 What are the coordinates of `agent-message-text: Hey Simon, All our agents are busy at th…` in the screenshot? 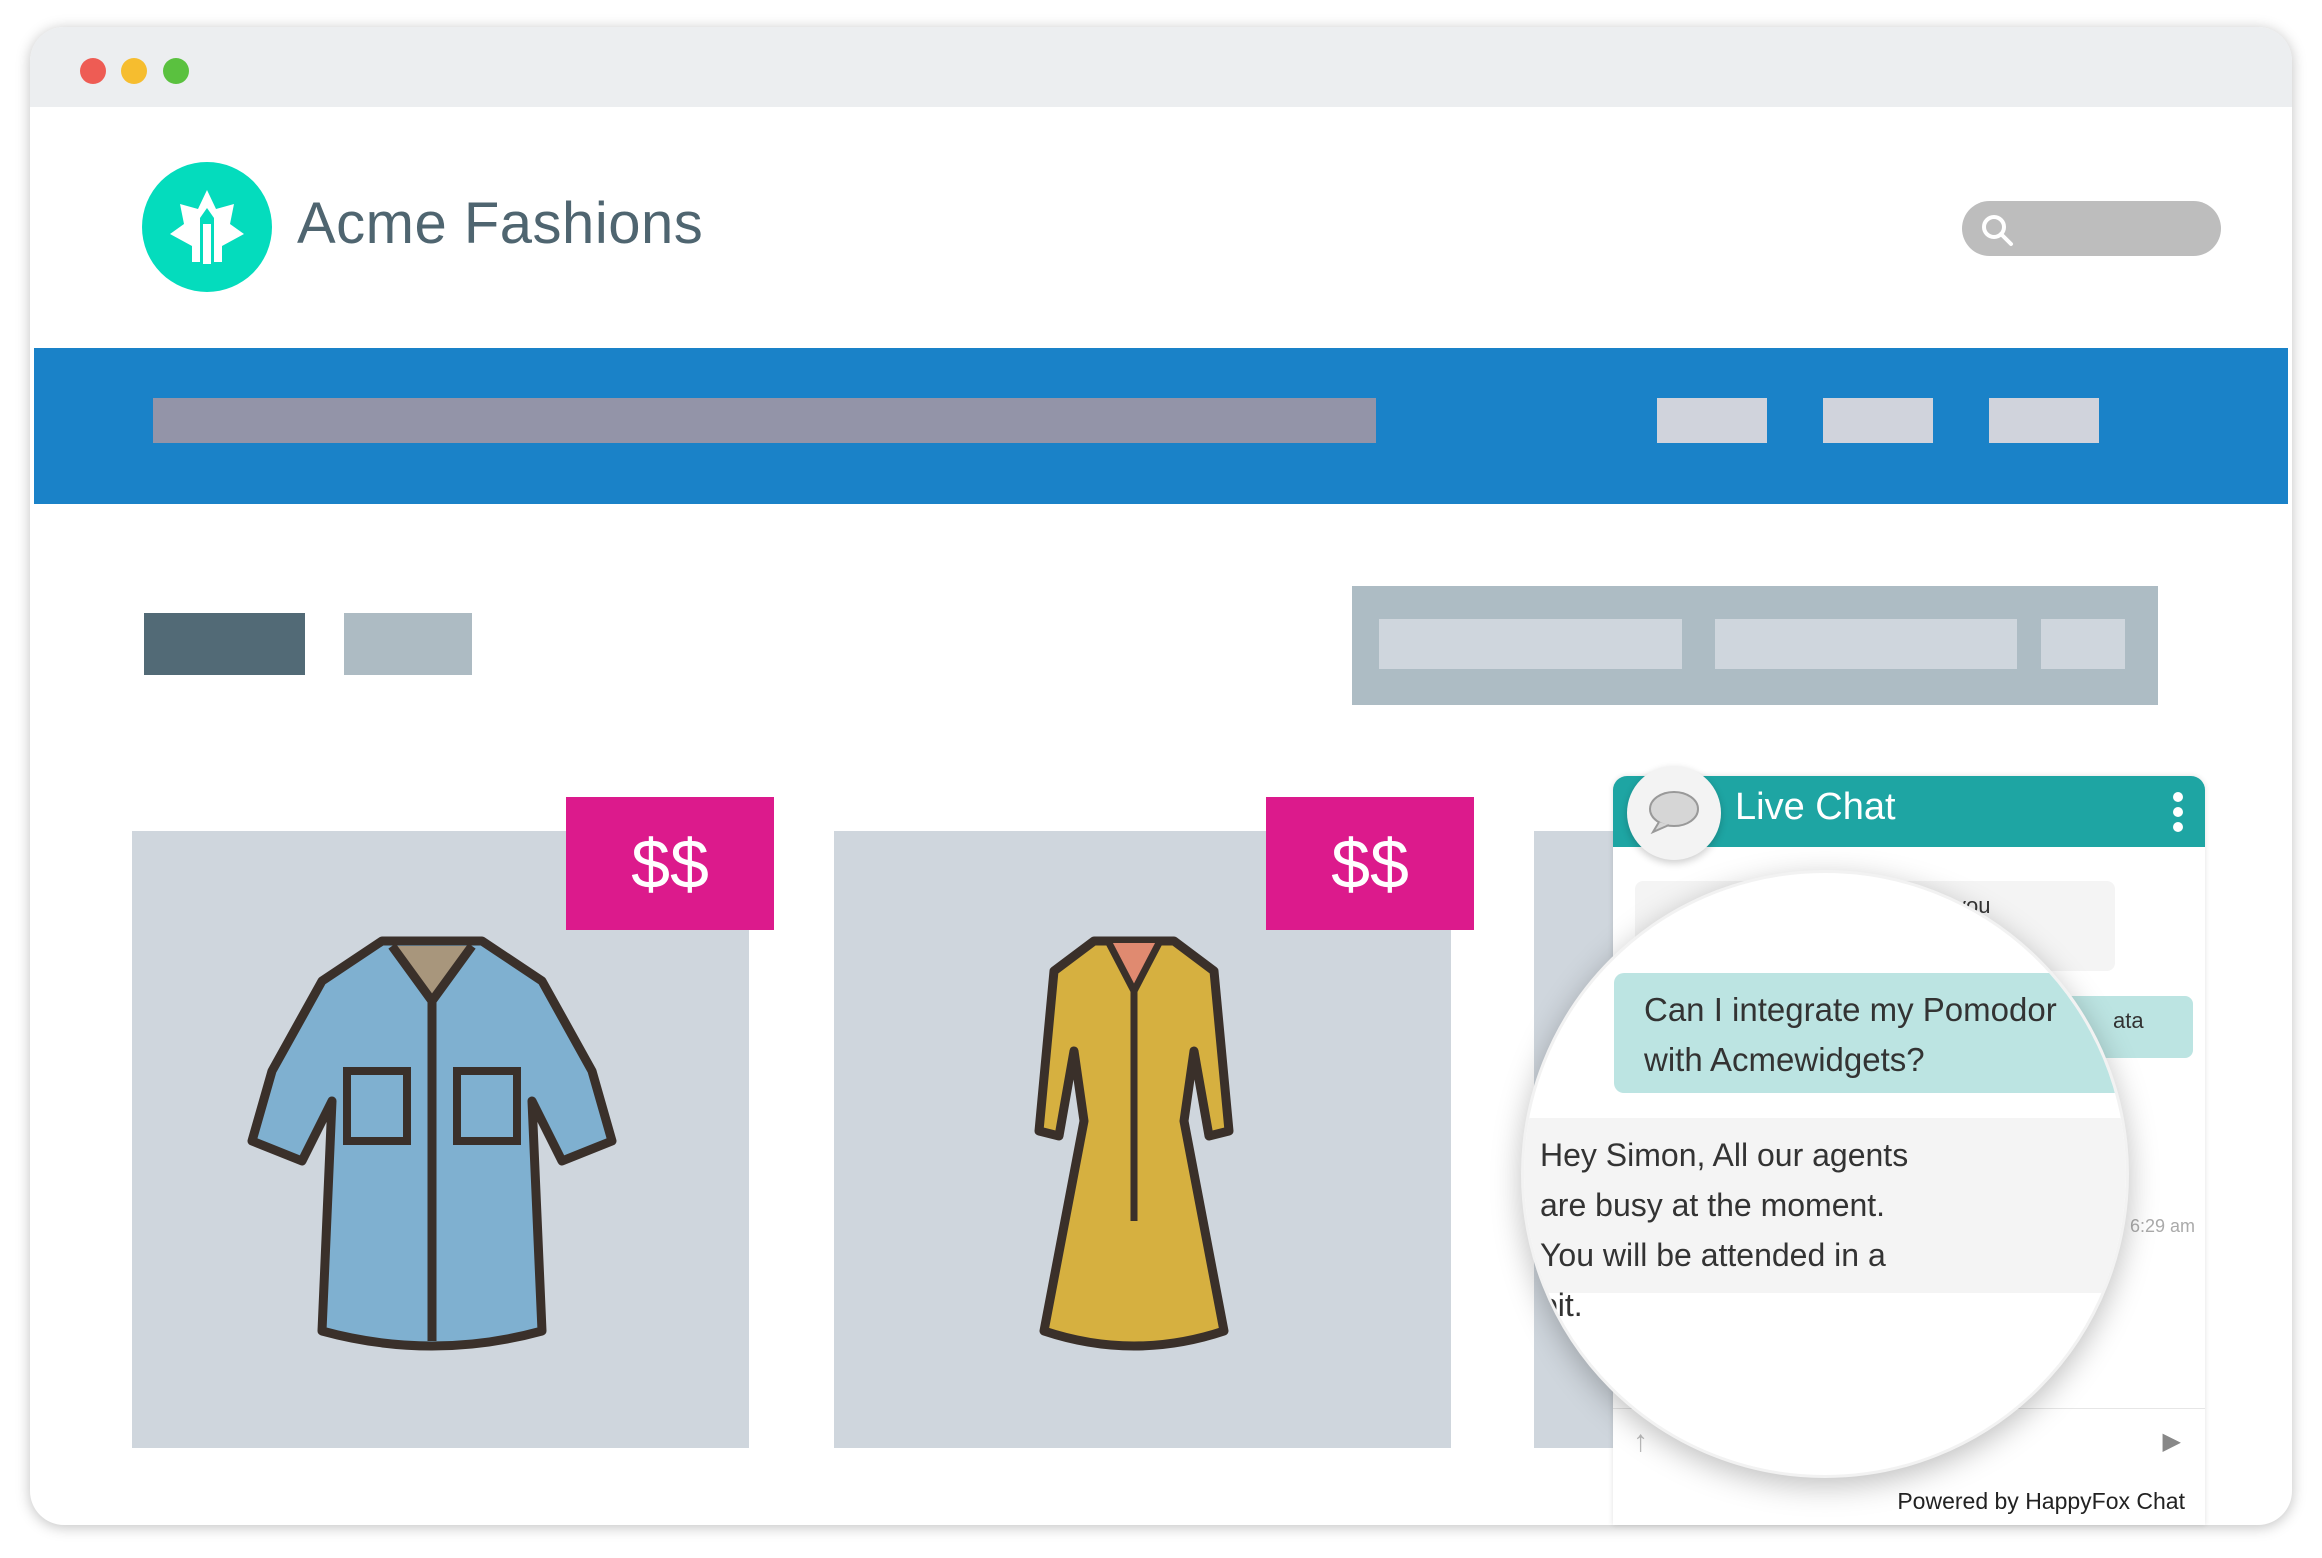 It's located at (1724, 1230).